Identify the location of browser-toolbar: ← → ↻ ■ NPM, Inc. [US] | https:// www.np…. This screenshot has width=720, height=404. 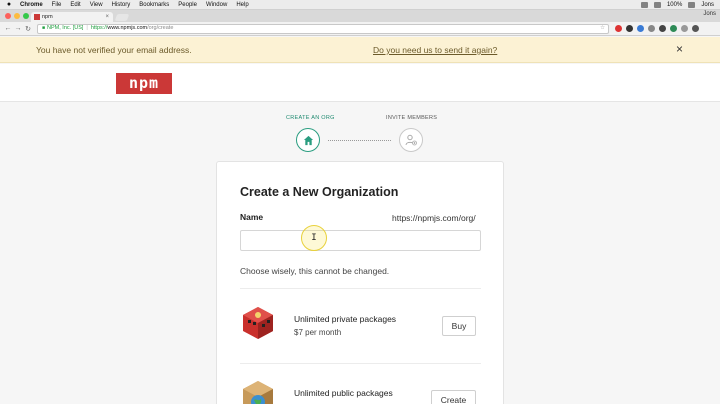
(360, 29).